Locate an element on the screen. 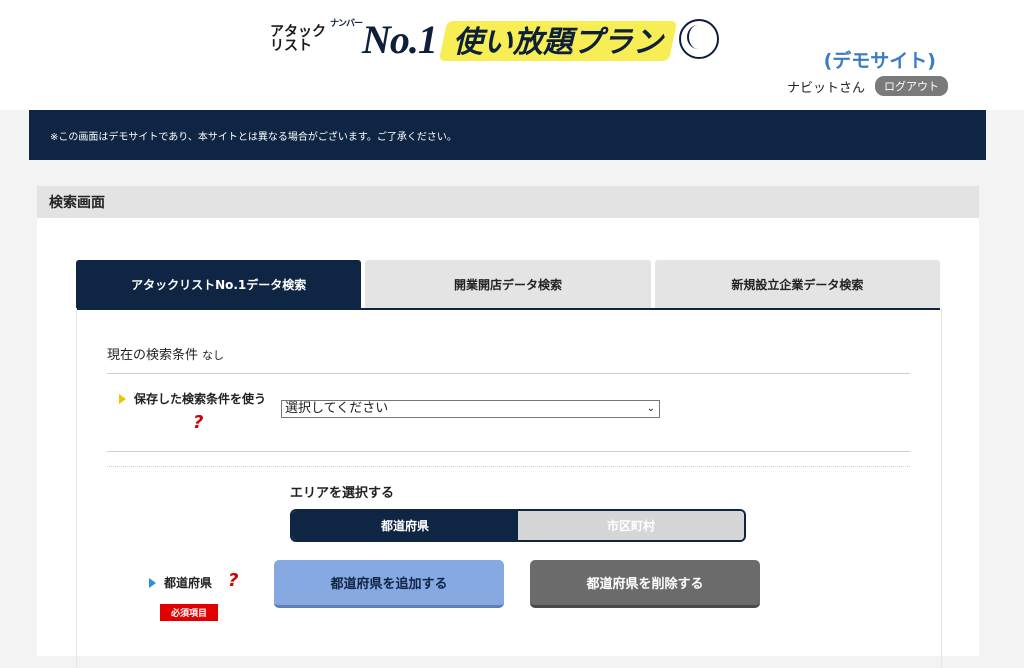  logo-plan: 使い放題プラン is located at coordinates (558, 39).